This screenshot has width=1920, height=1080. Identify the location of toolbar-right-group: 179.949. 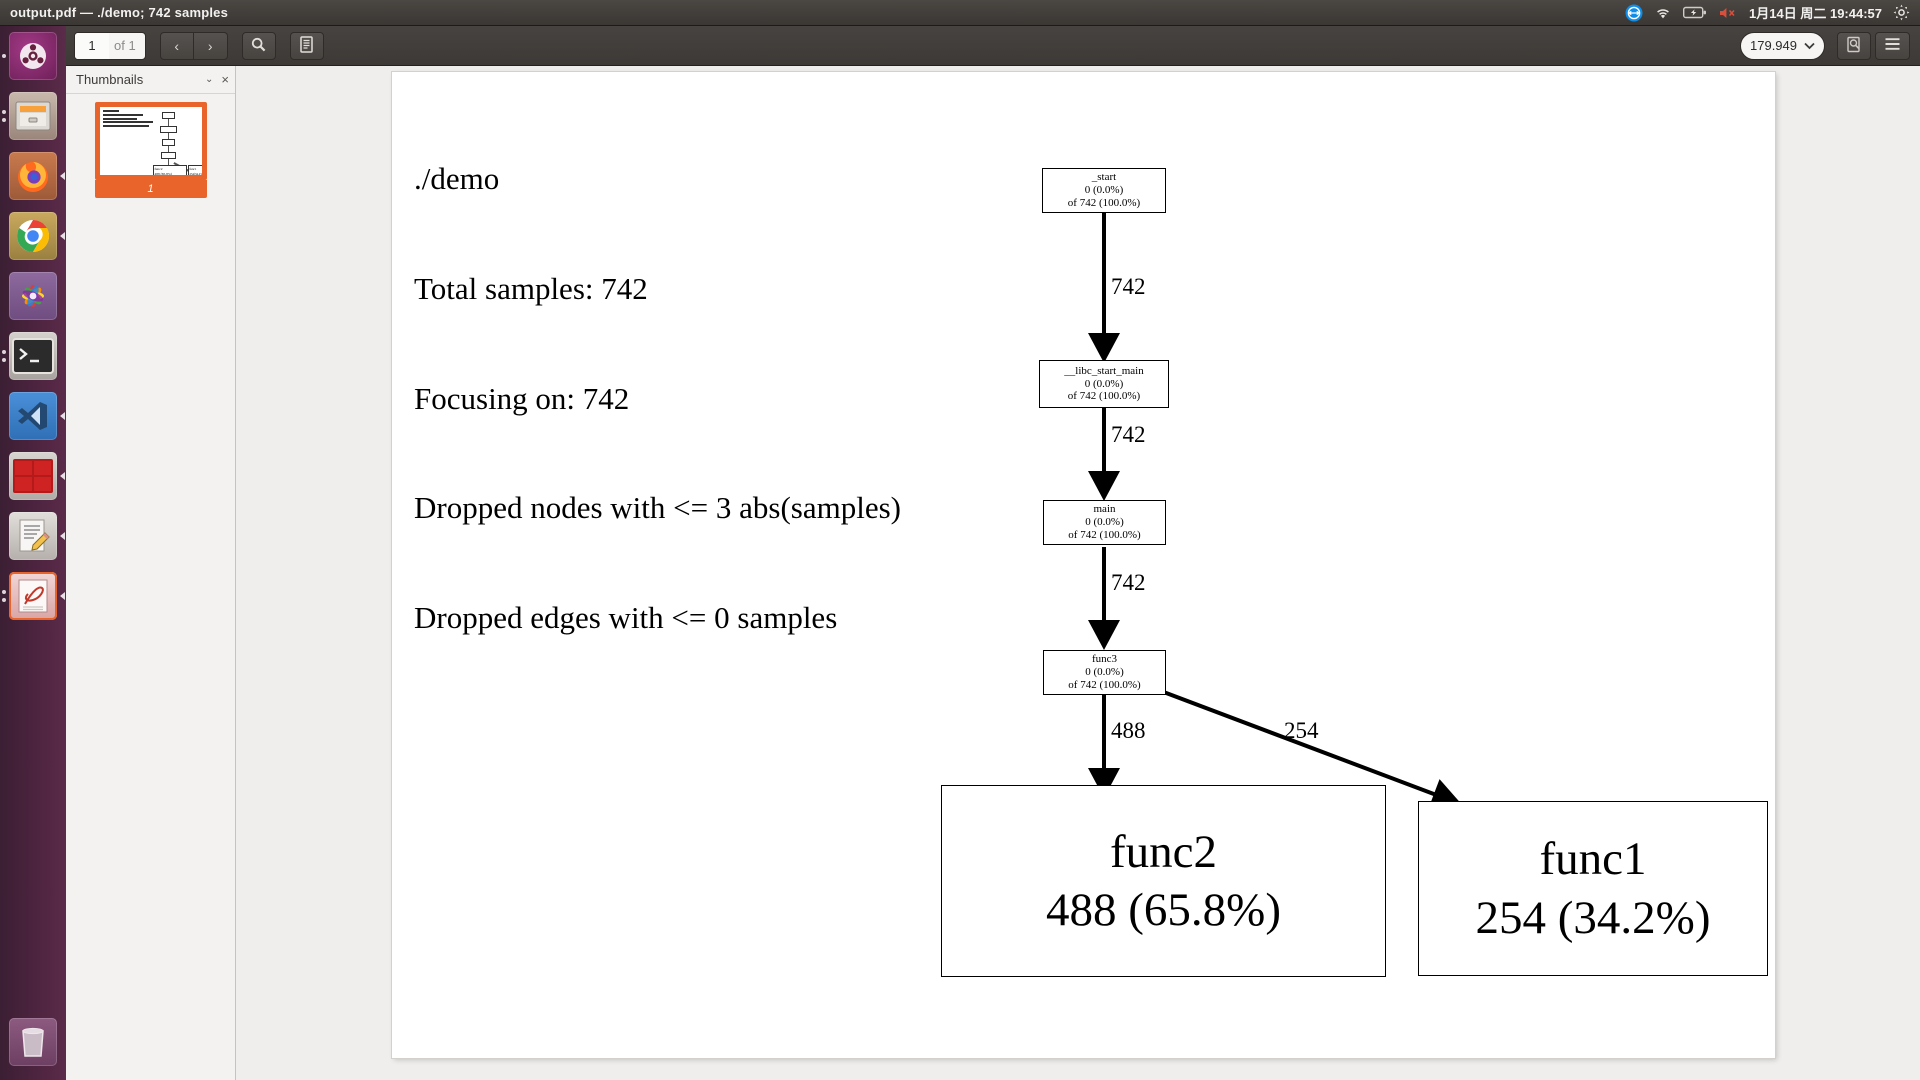
(1830, 45).